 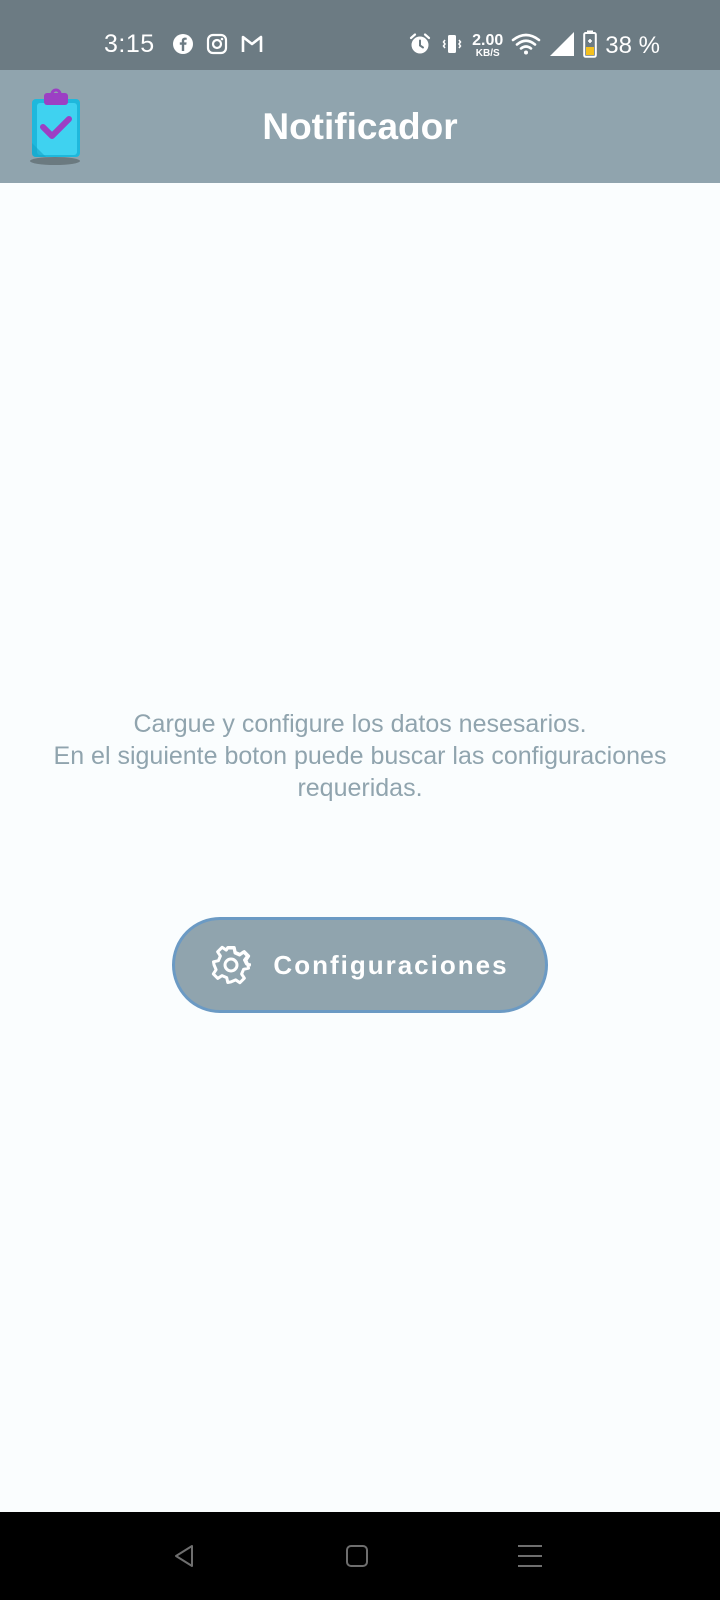 What do you see at coordinates (526, 46) in the screenshot?
I see `wifi-icon` at bounding box center [526, 46].